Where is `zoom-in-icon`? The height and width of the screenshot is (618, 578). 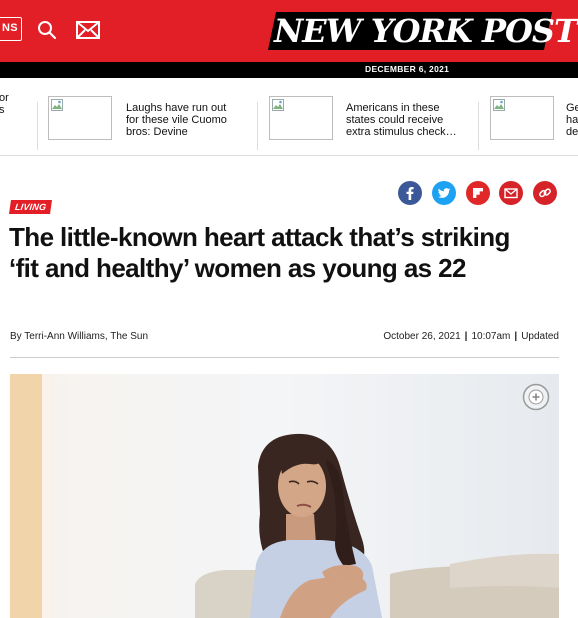 zoom-in-icon is located at coordinates (536, 397).